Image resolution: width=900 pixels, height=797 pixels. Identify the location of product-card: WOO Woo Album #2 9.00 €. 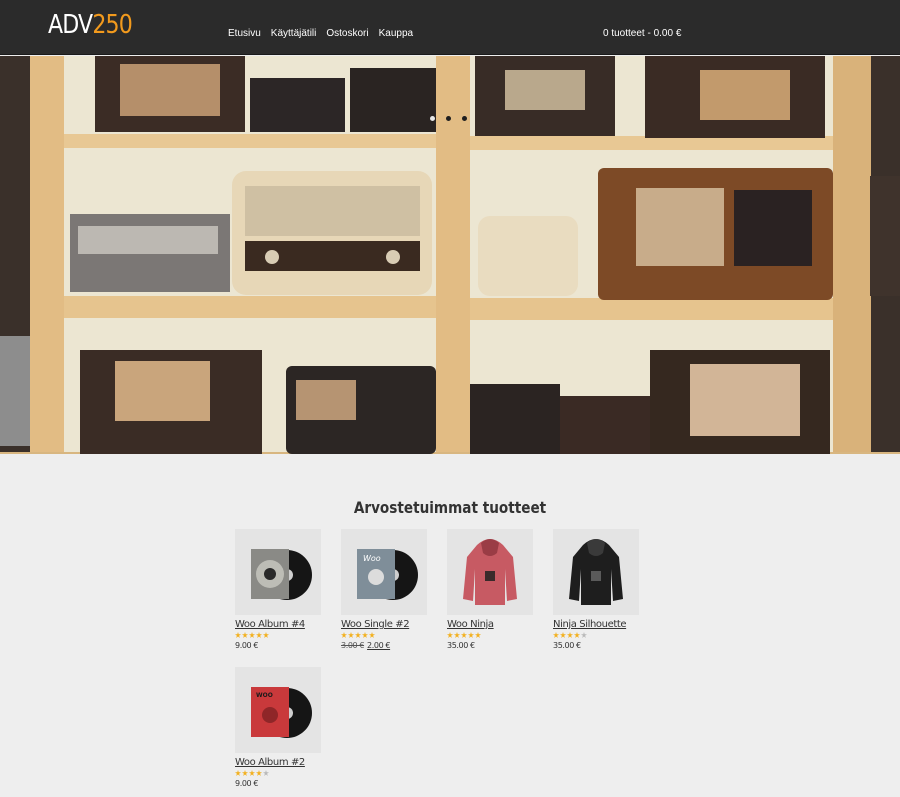
(278, 727).